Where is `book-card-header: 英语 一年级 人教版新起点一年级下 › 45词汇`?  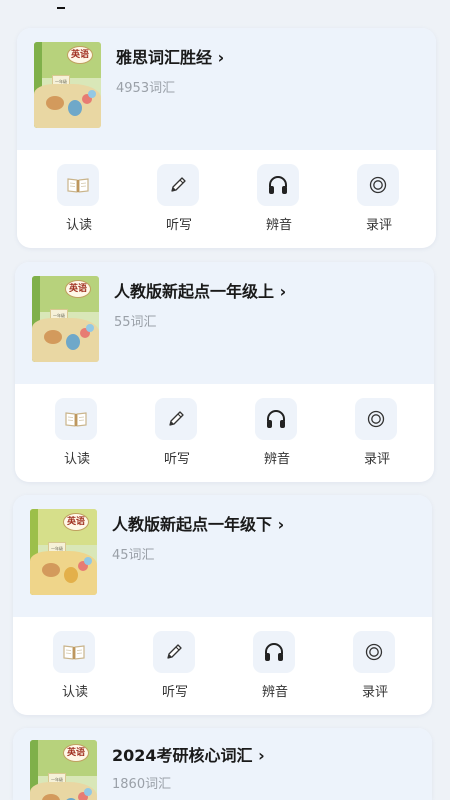 book-card-header: 英语 一年级 人教版新起点一年级下 › 45词汇 is located at coordinates (222, 556).